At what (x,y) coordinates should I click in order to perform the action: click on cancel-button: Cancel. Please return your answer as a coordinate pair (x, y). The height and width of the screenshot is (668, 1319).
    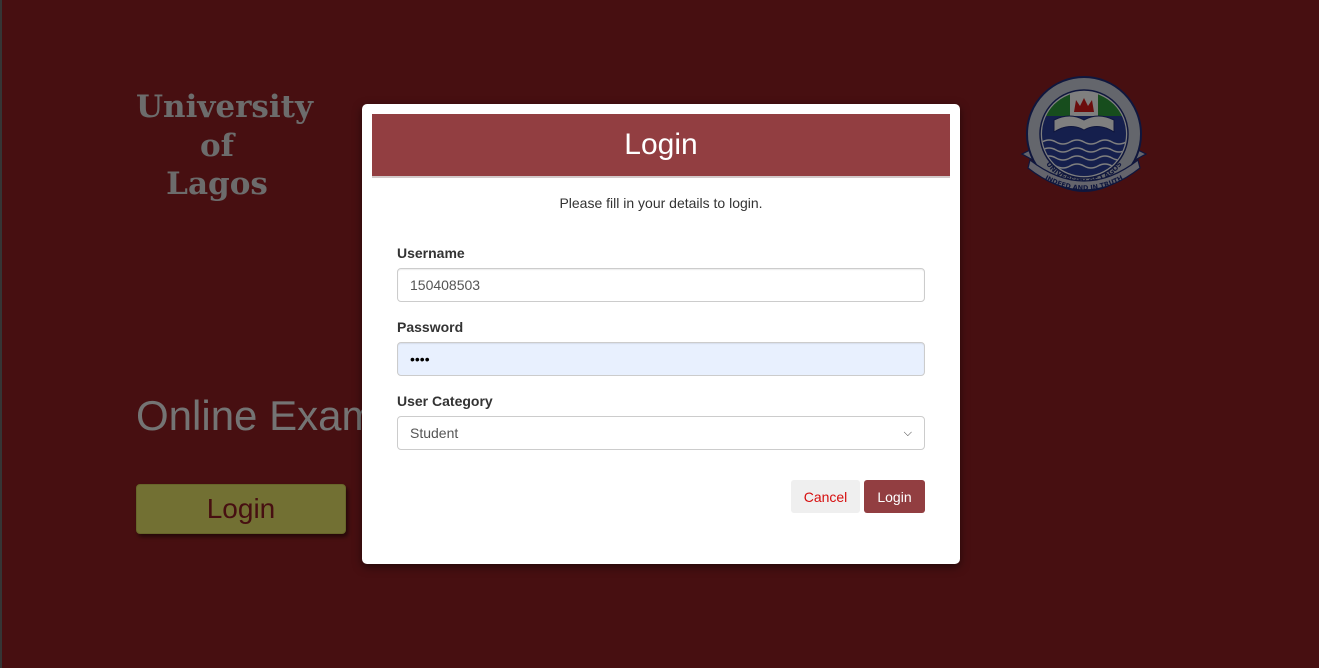
    Looking at the image, I should click on (825, 496).